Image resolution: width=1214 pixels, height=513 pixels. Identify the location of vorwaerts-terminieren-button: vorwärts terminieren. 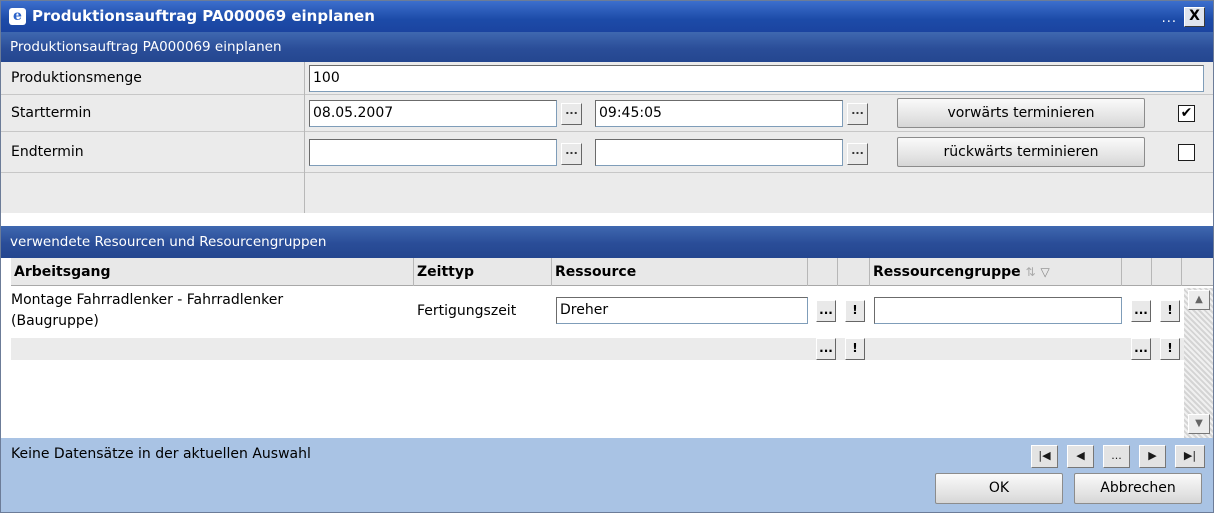
(1021, 113).